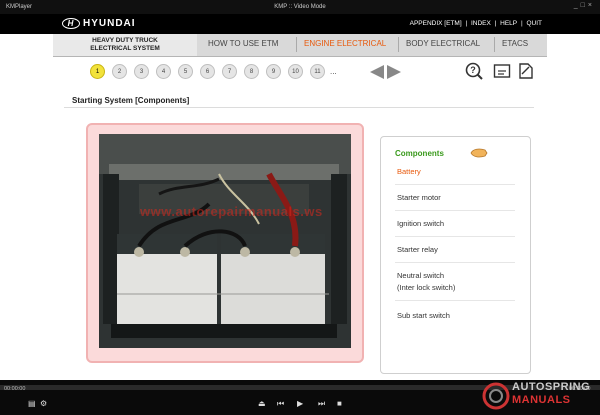 This screenshot has width=600, height=415. What do you see at coordinates (496, 396) in the screenshot?
I see `autospring-emblem-icon` at bounding box center [496, 396].